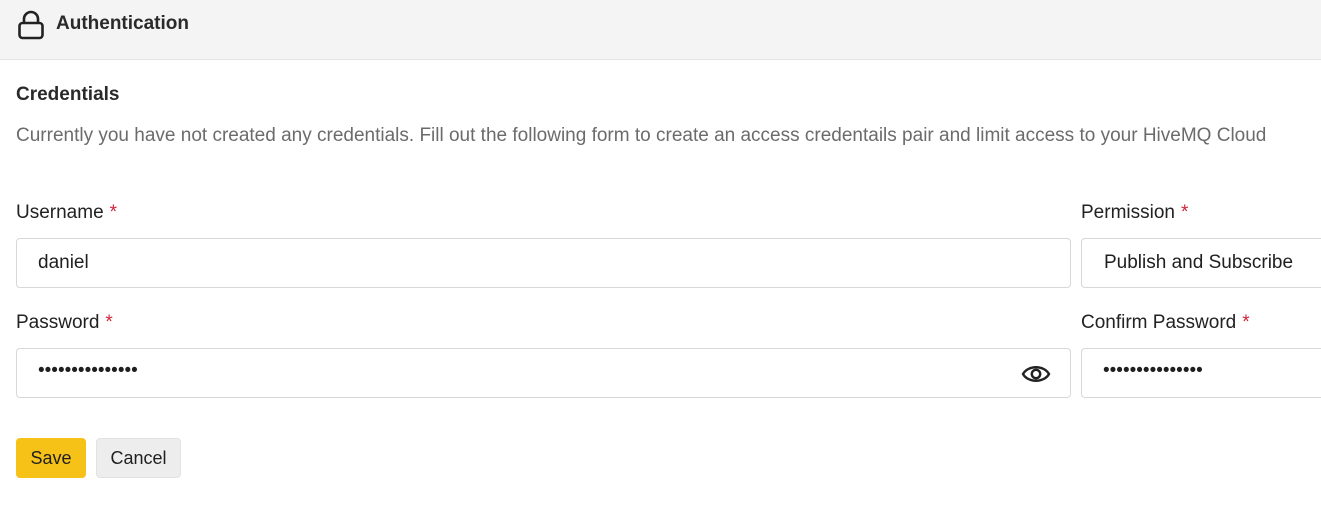  I want to click on credentials-title: Credentials, so click(68, 94).